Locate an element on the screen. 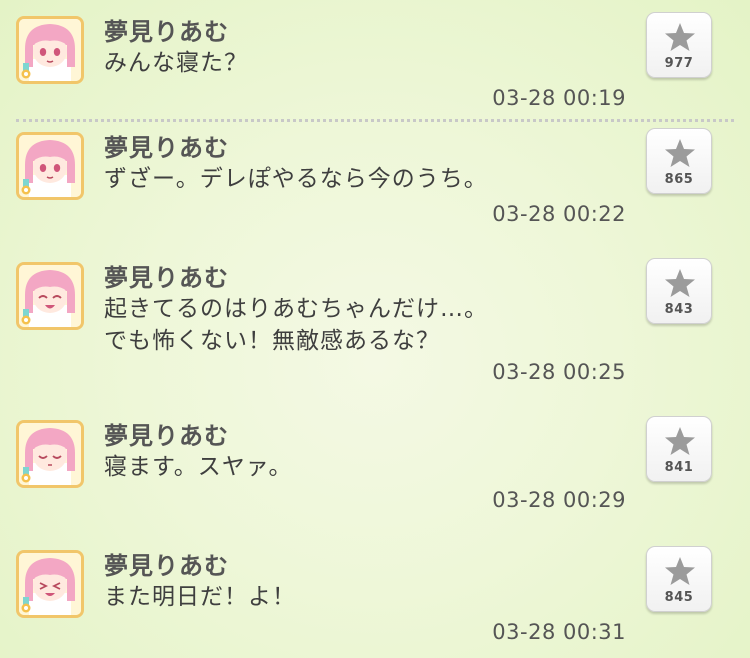  favorite-button: 845 is located at coordinates (679, 579).